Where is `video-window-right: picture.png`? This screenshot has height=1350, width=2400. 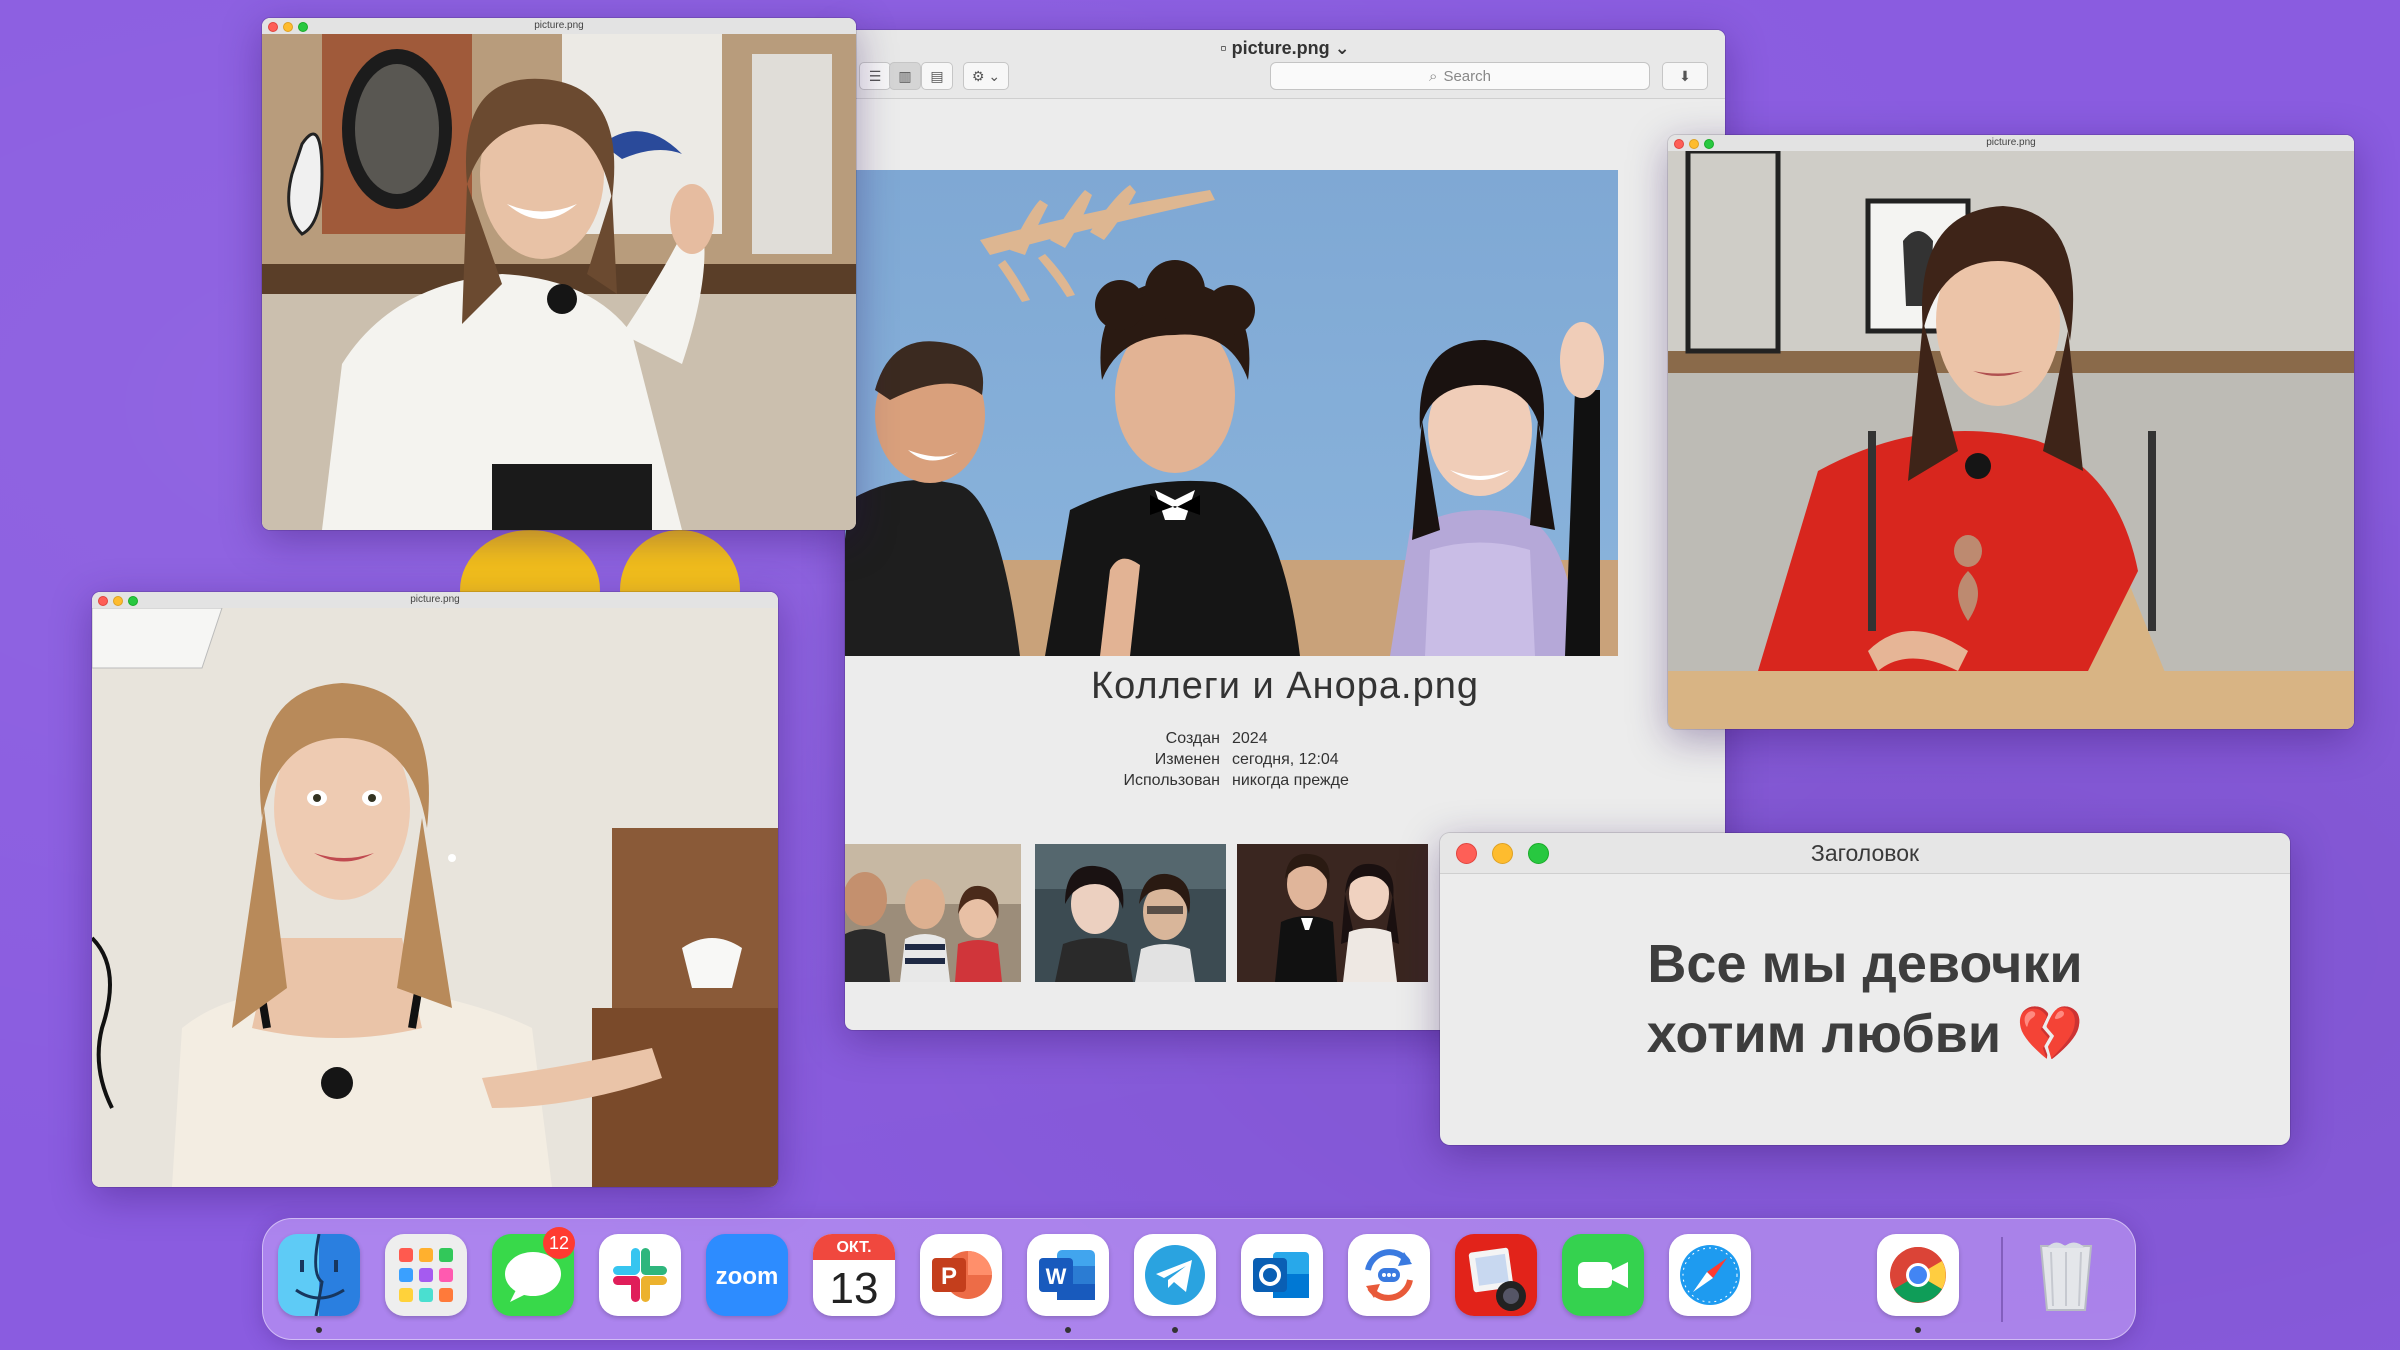 video-window-right: picture.png is located at coordinates (2011, 432).